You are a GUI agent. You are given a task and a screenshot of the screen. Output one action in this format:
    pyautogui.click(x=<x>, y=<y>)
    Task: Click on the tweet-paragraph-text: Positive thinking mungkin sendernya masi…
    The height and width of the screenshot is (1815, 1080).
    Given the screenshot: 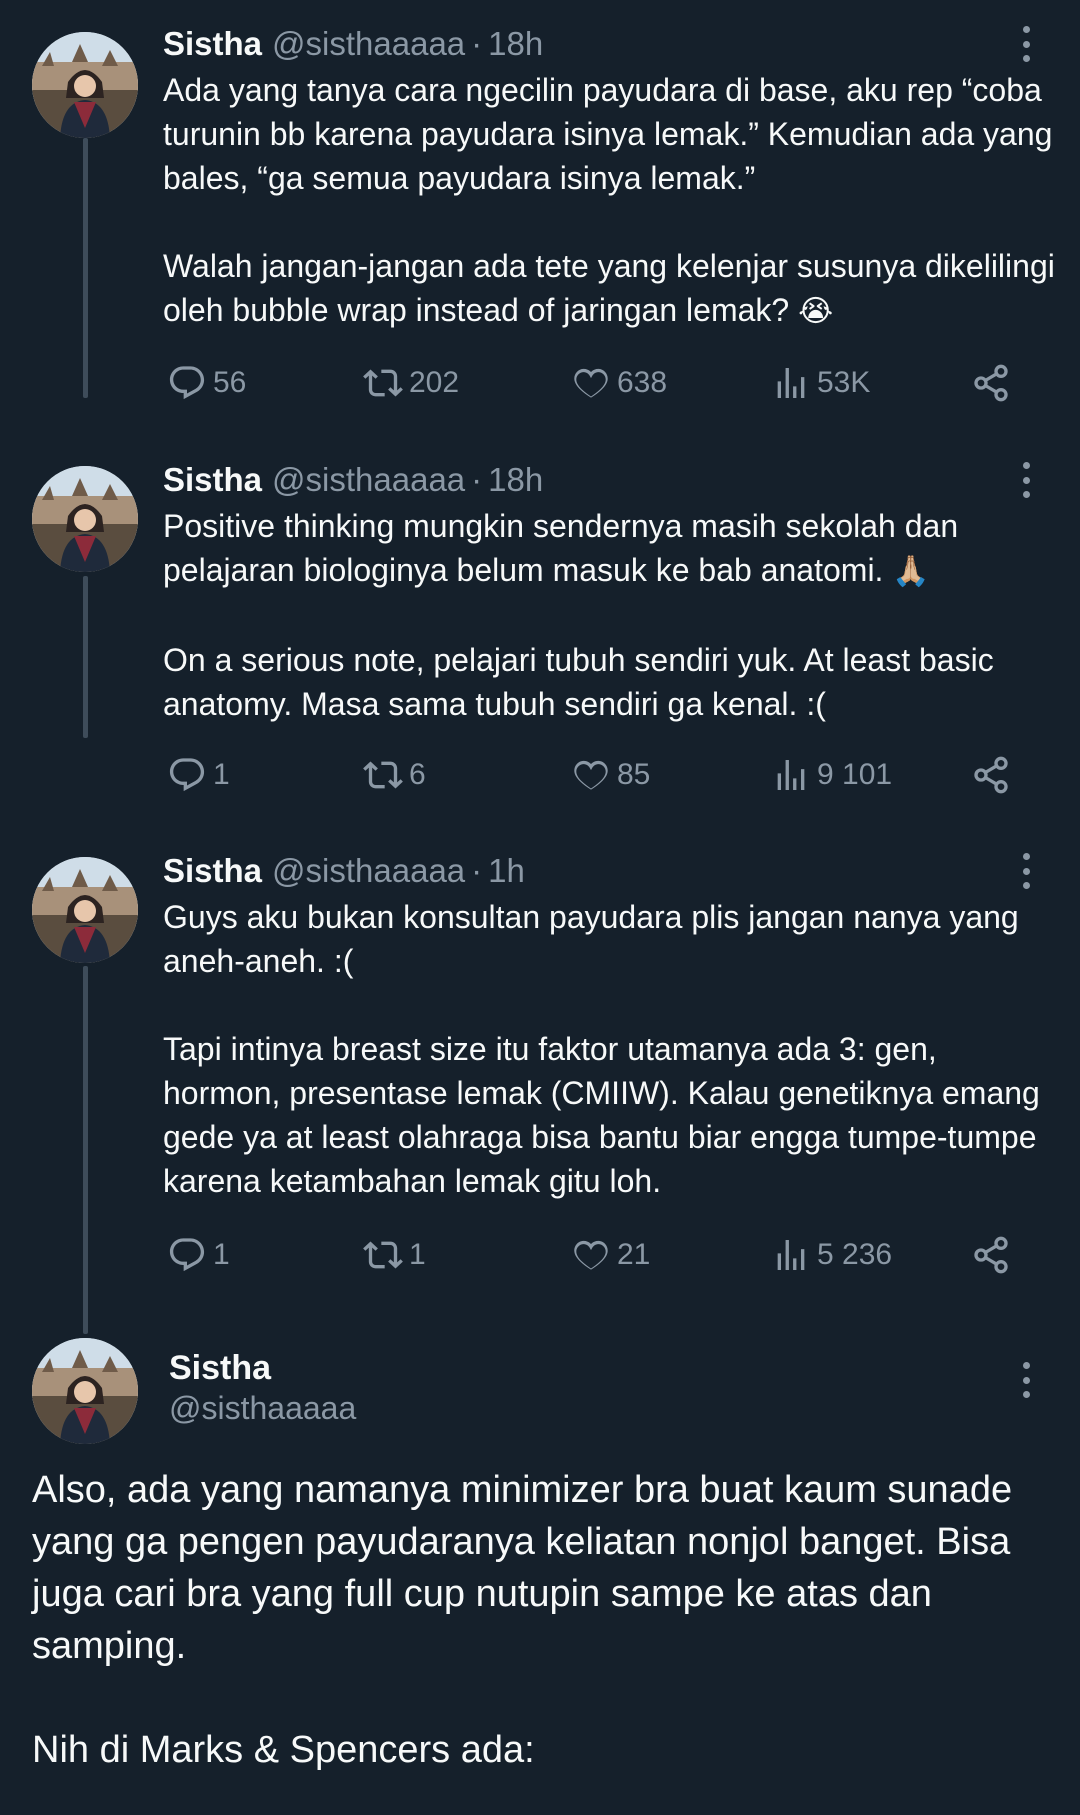 What is the action you would take?
    pyautogui.click(x=561, y=548)
    